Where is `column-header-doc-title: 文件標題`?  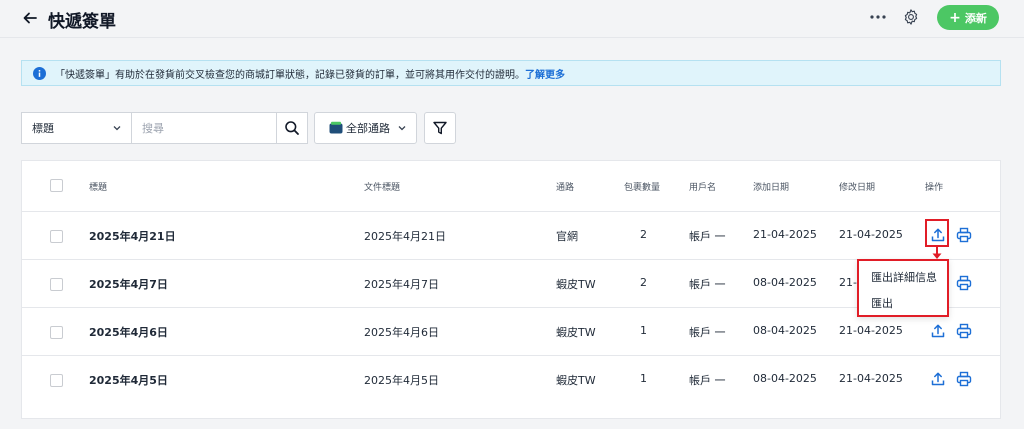 column-header-doc-title: 文件標題 is located at coordinates (382, 186).